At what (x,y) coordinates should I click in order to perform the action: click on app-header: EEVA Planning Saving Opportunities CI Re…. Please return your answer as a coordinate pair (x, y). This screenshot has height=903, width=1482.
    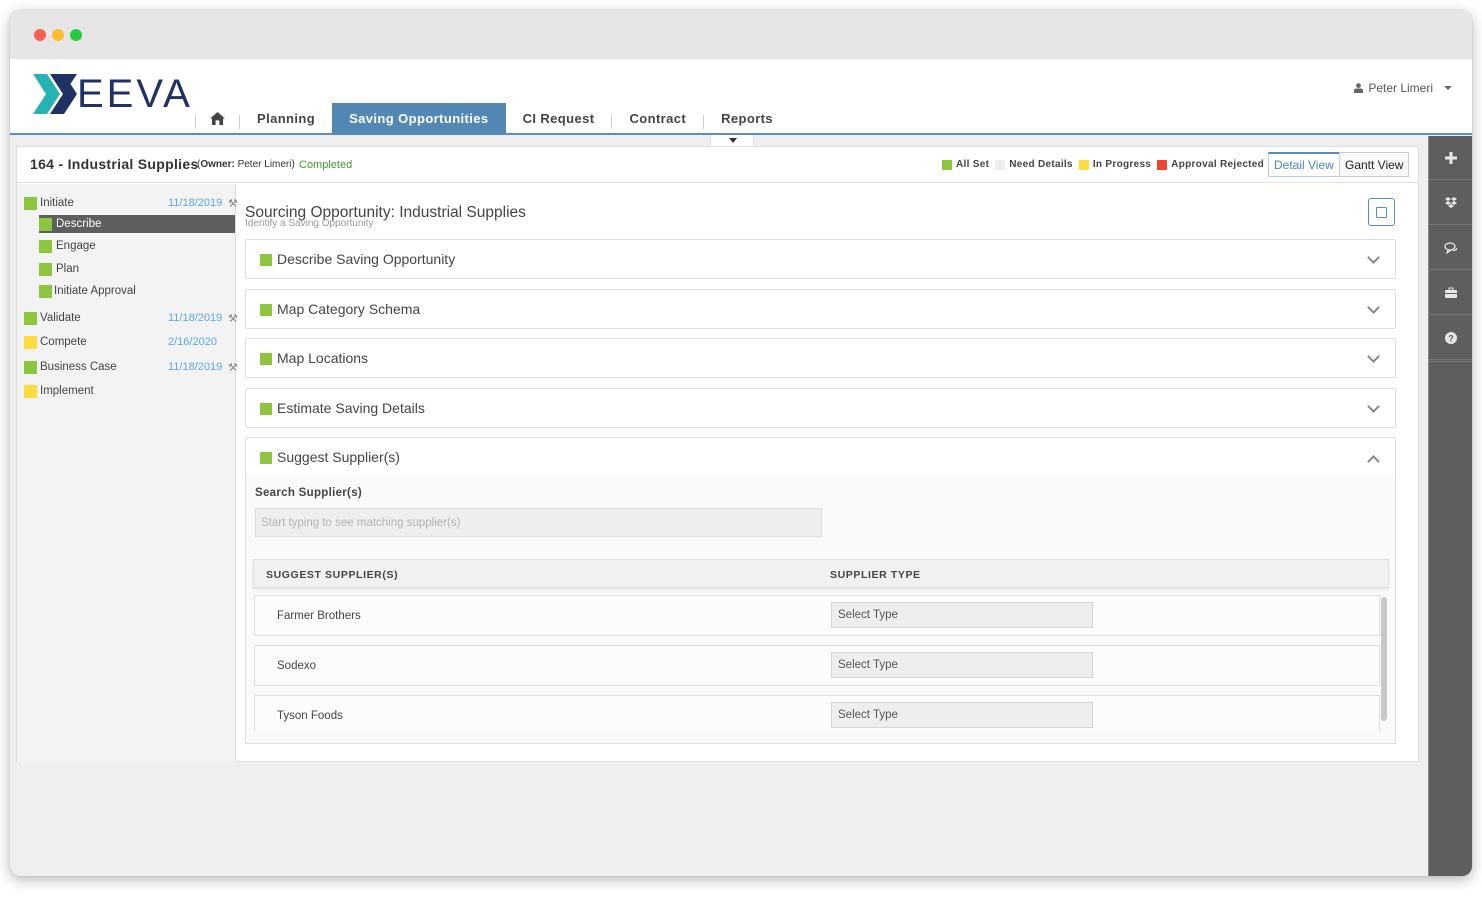
    Looking at the image, I should click on (741, 97).